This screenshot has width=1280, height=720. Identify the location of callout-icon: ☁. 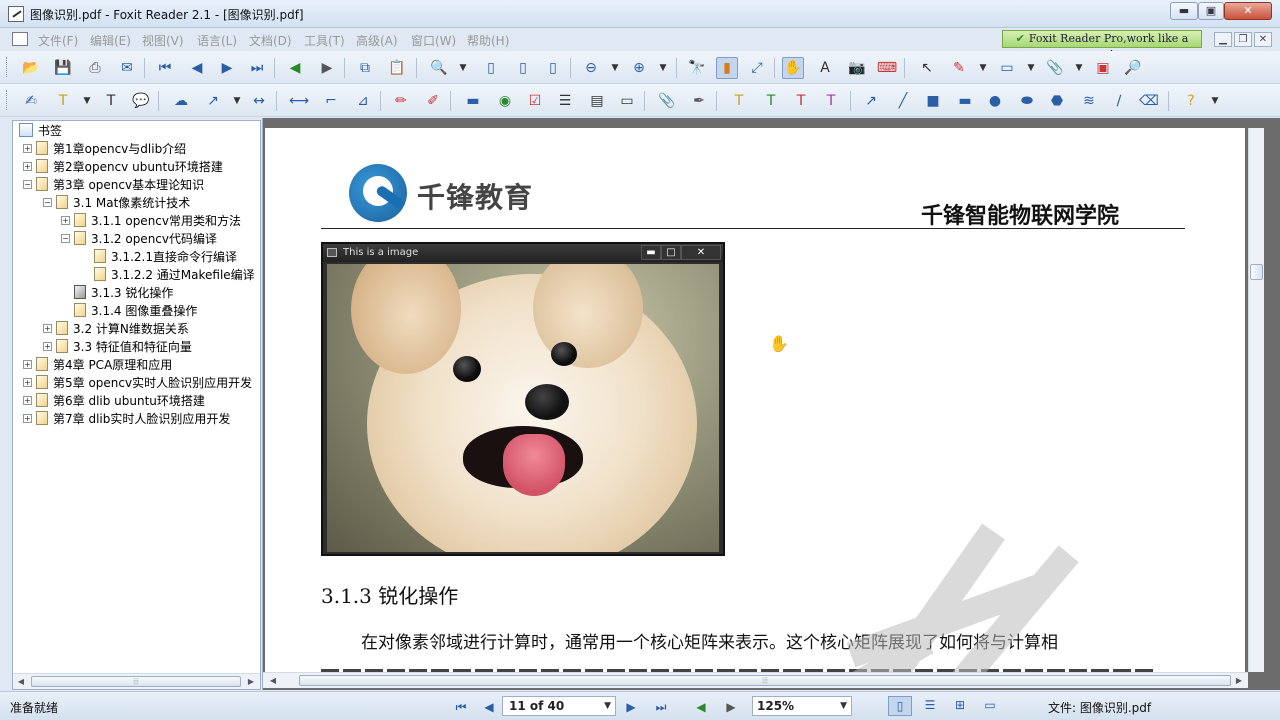
(181, 101).